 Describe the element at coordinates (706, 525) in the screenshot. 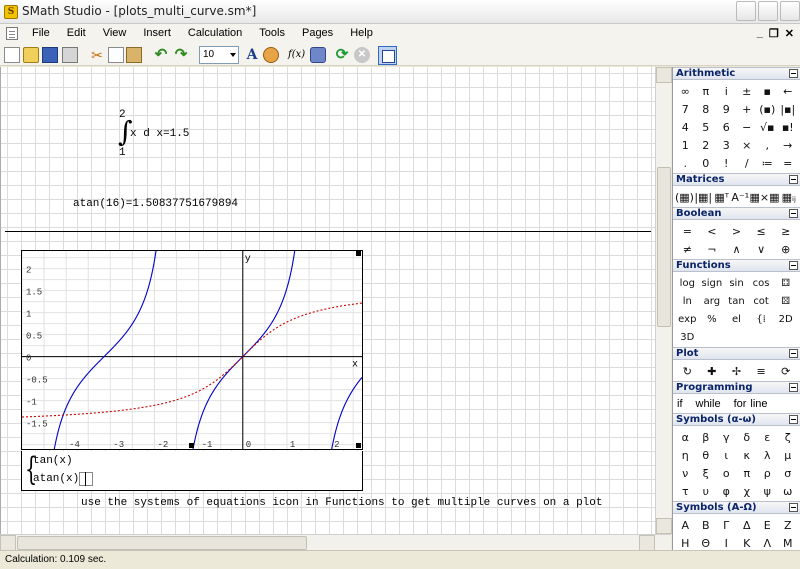

I see `greek-upper-button: Β` at that location.